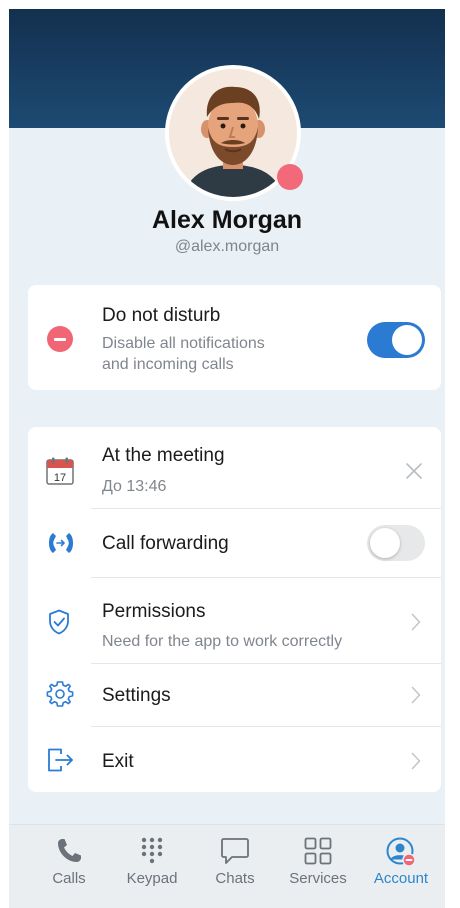 This screenshot has height=908, width=460. Describe the element at coordinates (152, 878) in the screenshot. I see `tab-label: Keypad` at that location.